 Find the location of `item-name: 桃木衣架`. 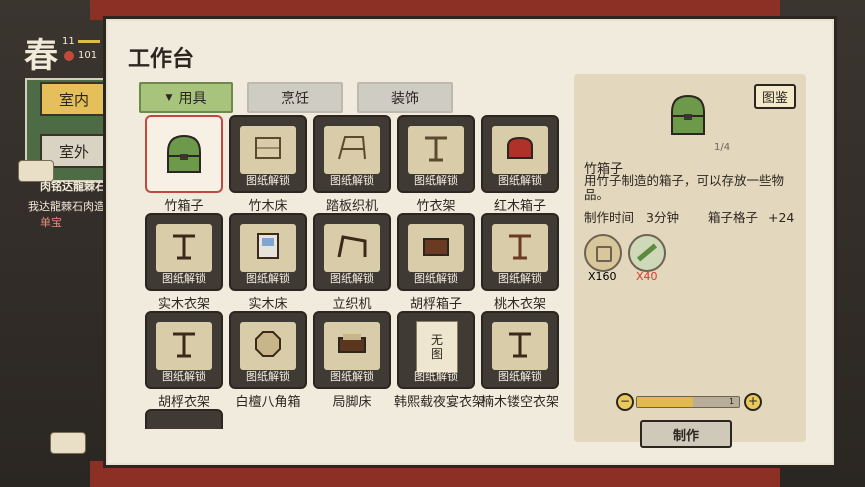

item-name: 桃木衣架 is located at coordinates (519, 304).